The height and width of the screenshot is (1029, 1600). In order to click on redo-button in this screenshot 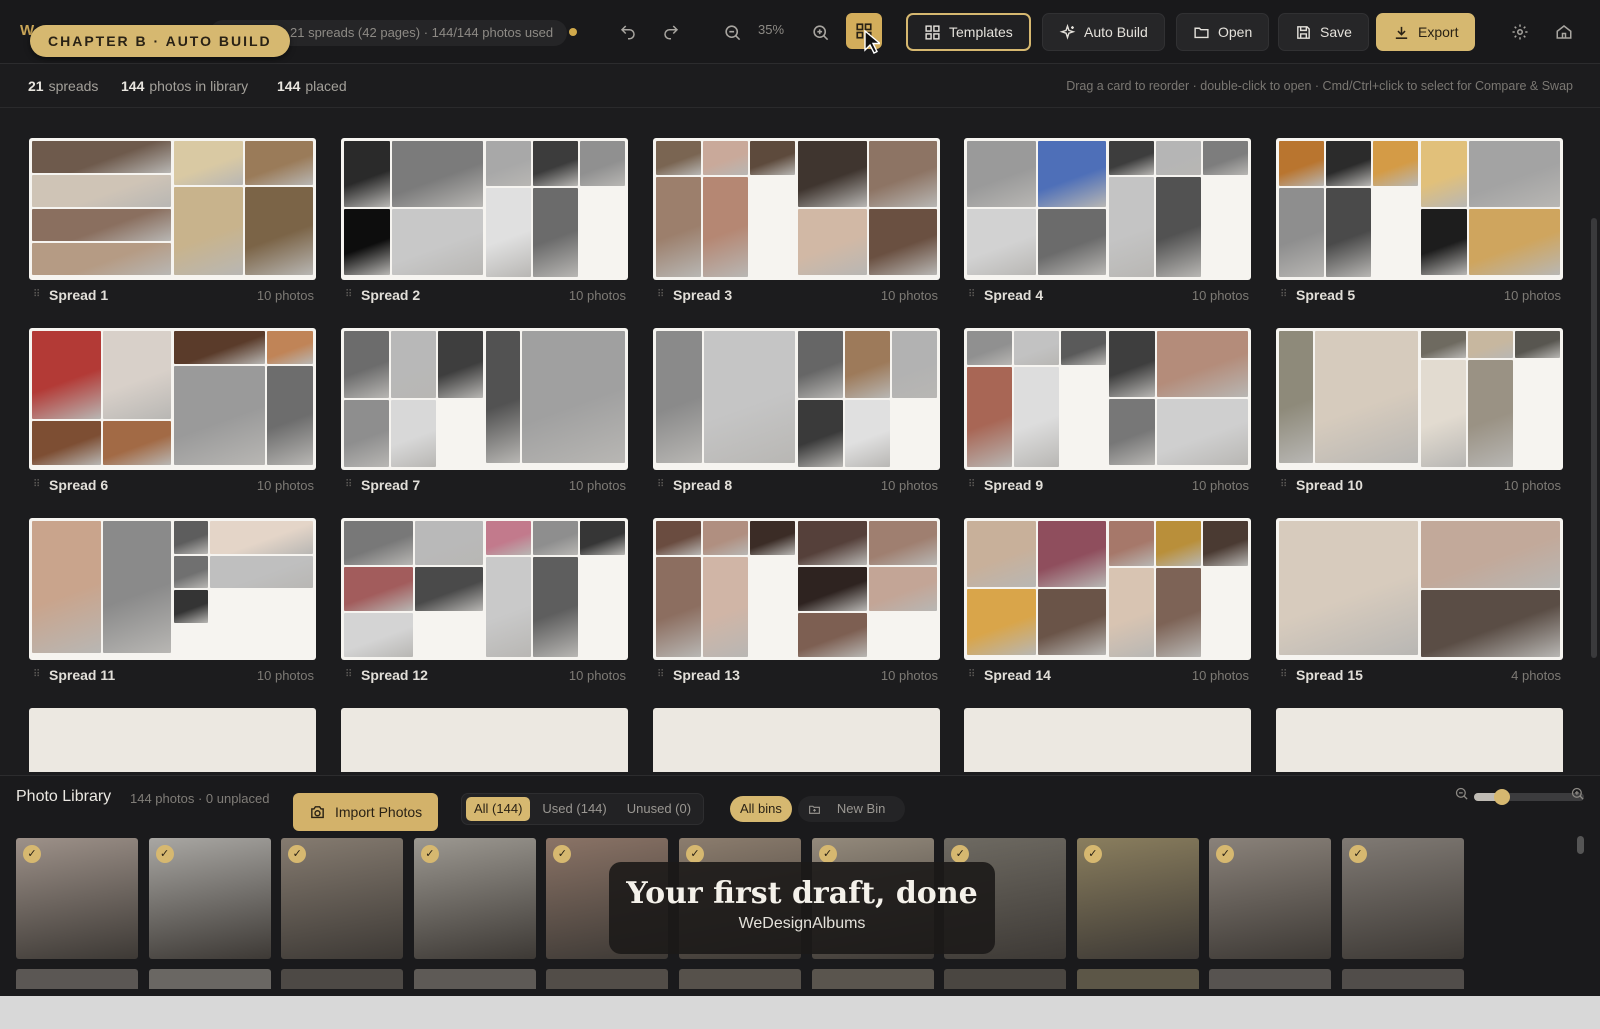, I will do `click(671, 32)`.